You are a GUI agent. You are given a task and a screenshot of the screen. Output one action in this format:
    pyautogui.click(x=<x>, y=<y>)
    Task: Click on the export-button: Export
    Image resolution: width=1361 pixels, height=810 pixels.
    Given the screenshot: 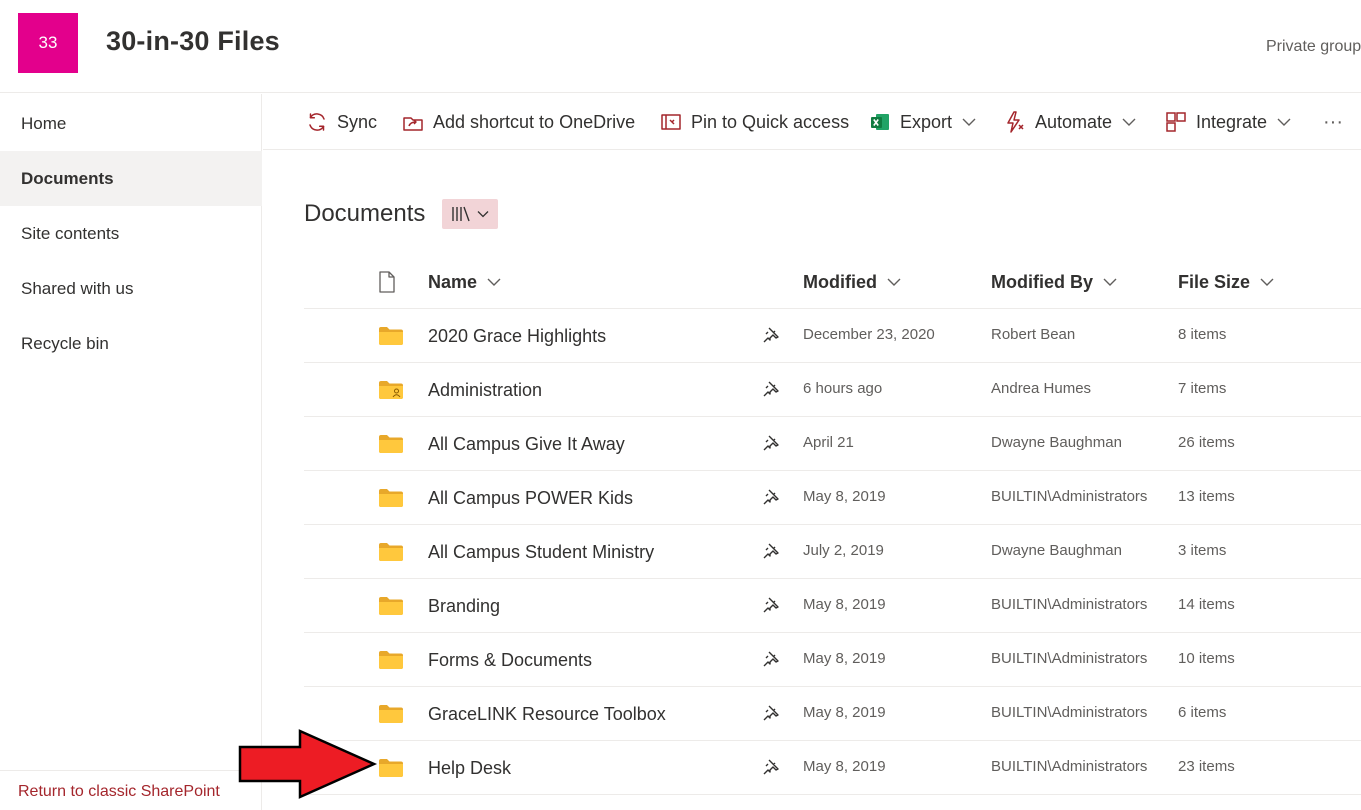 What is the action you would take?
    pyautogui.click(x=922, y=122)
    